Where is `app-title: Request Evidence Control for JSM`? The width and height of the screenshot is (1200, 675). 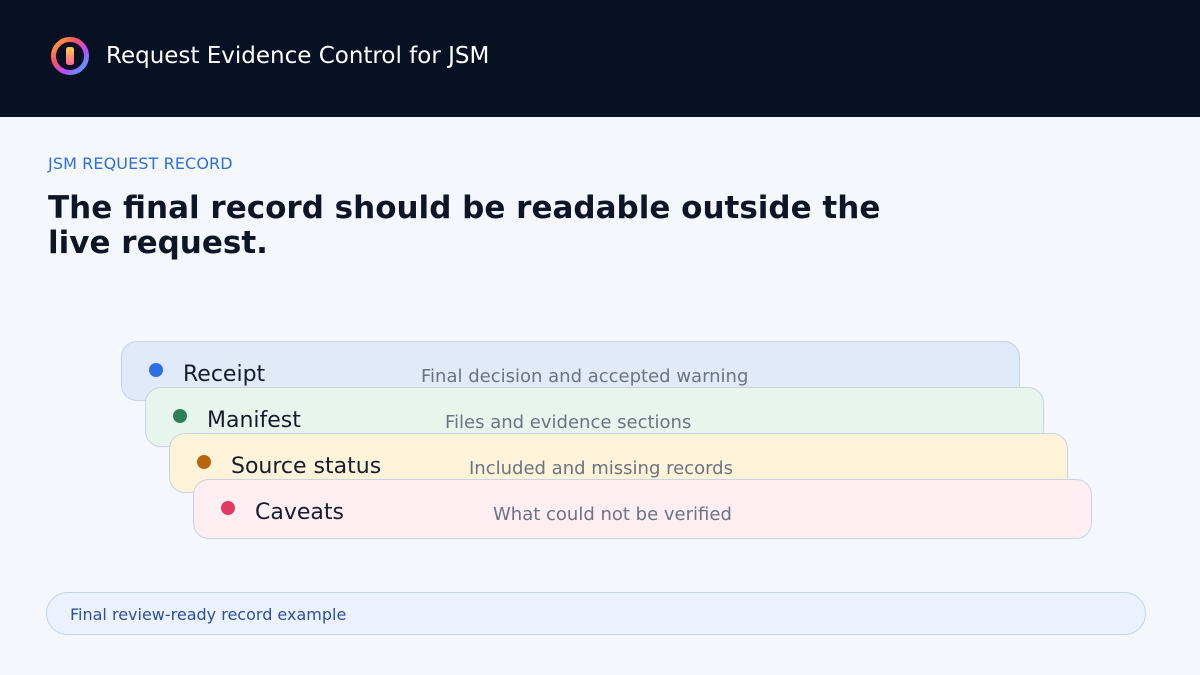 app-title: Request Evidence Control for JSM is located at coordinates (298, 56).